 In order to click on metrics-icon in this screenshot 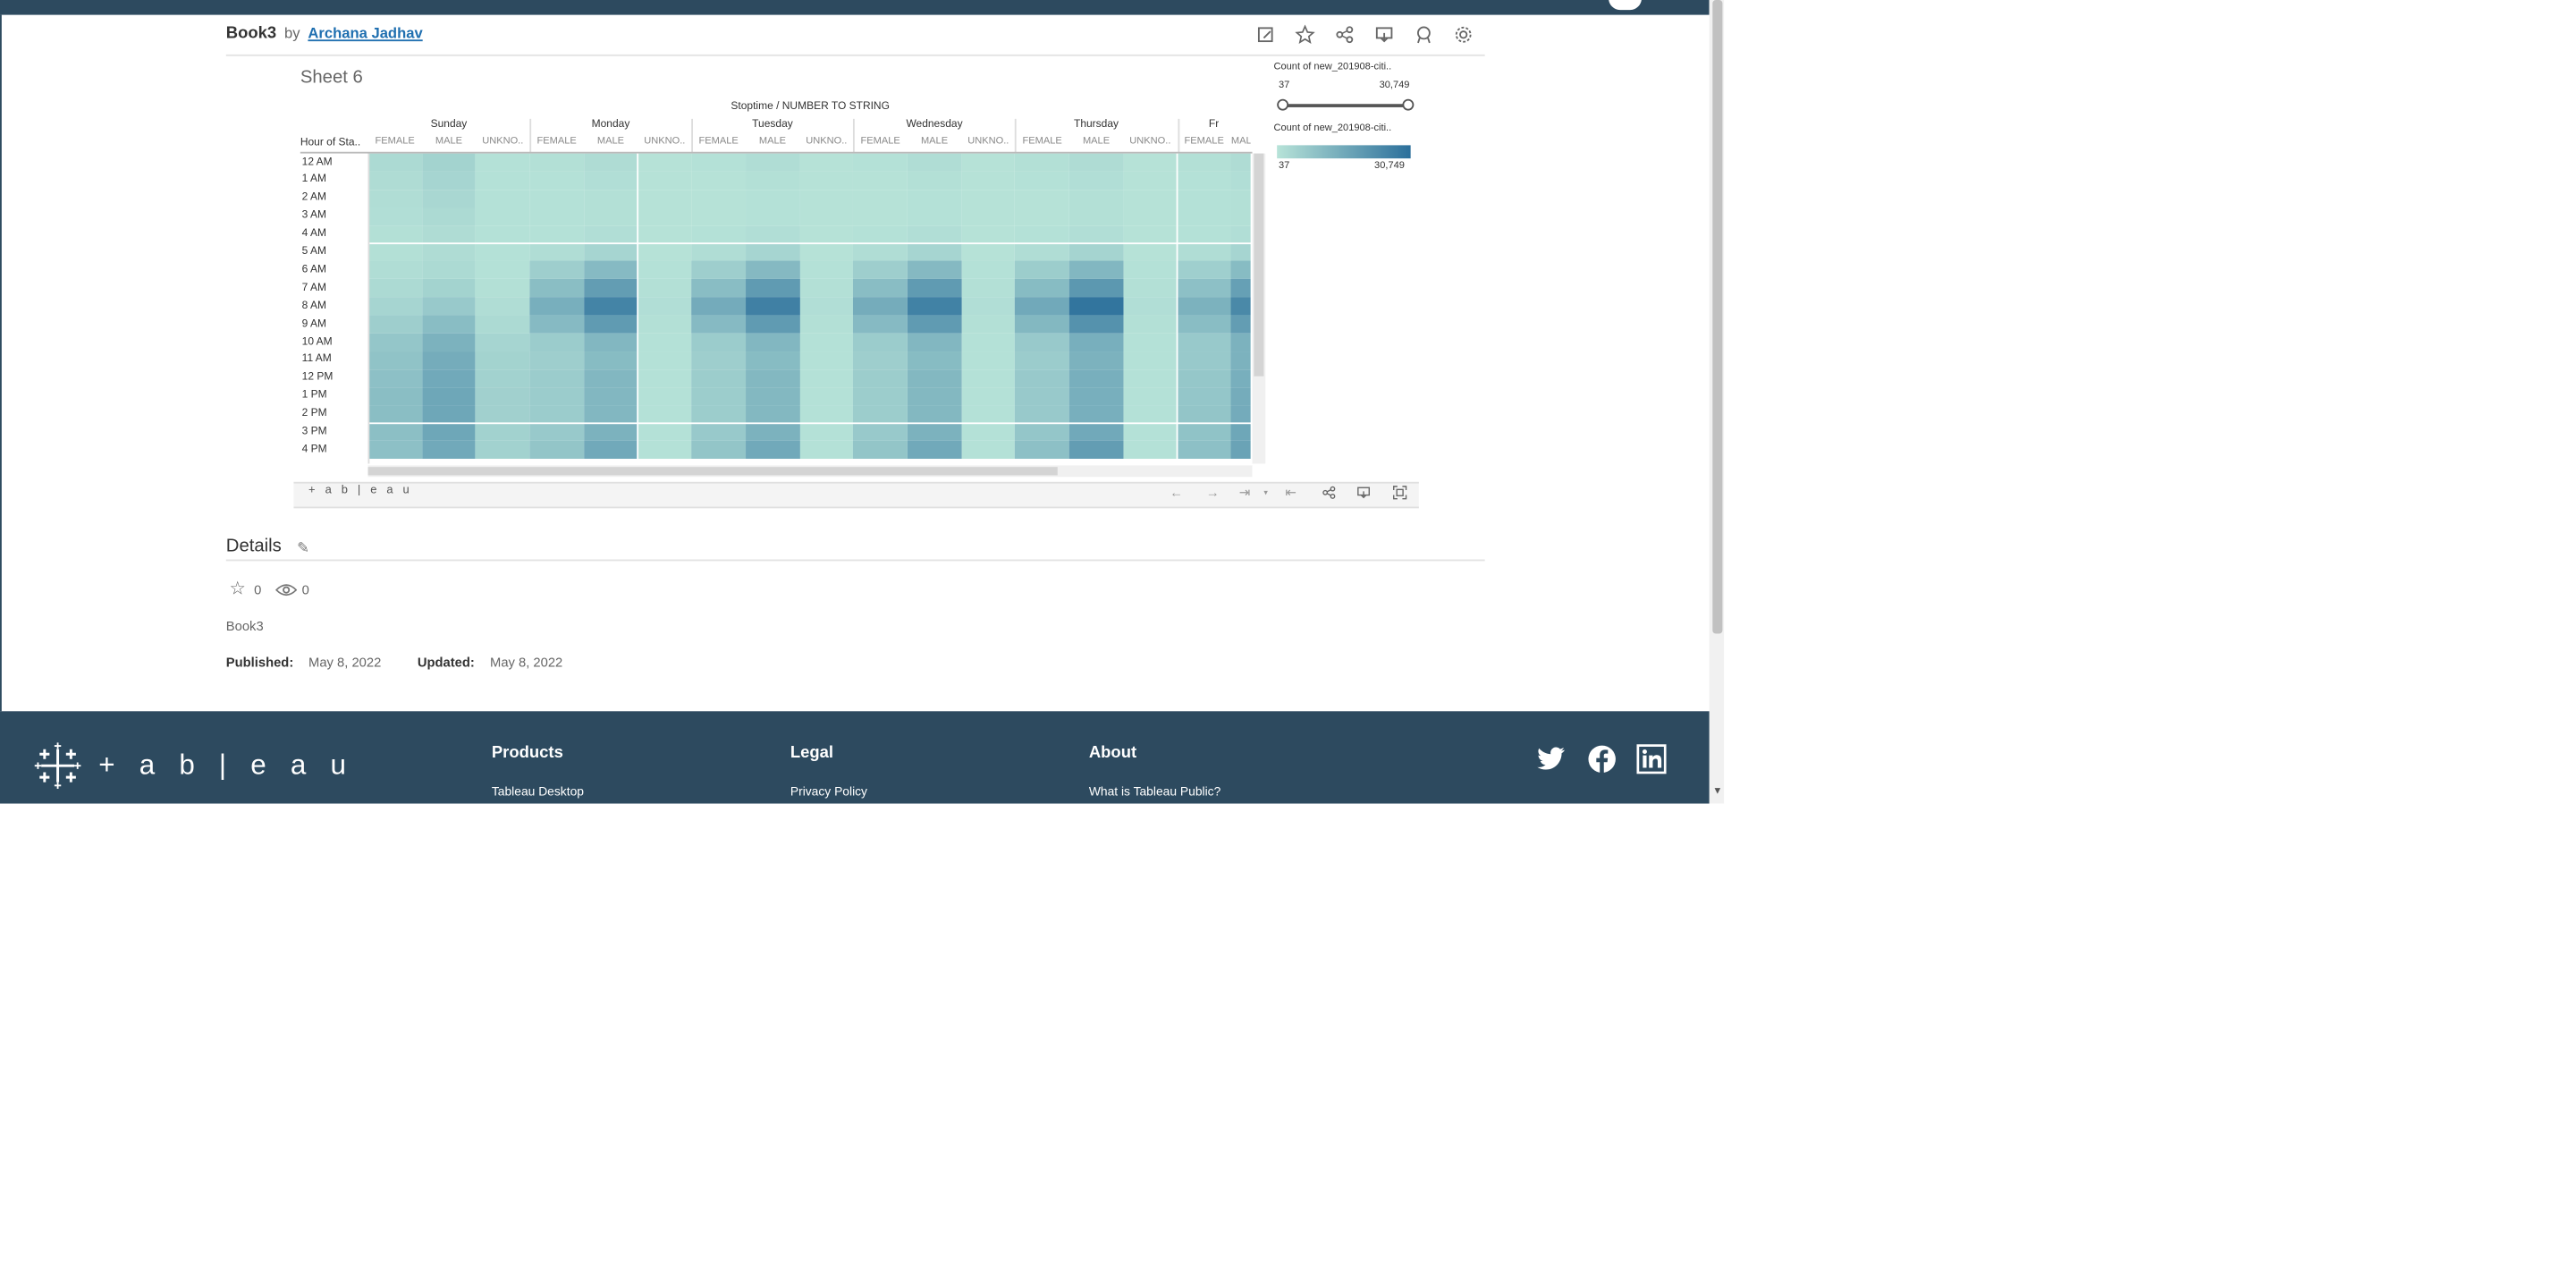, I will do `click(1423, 35)`.